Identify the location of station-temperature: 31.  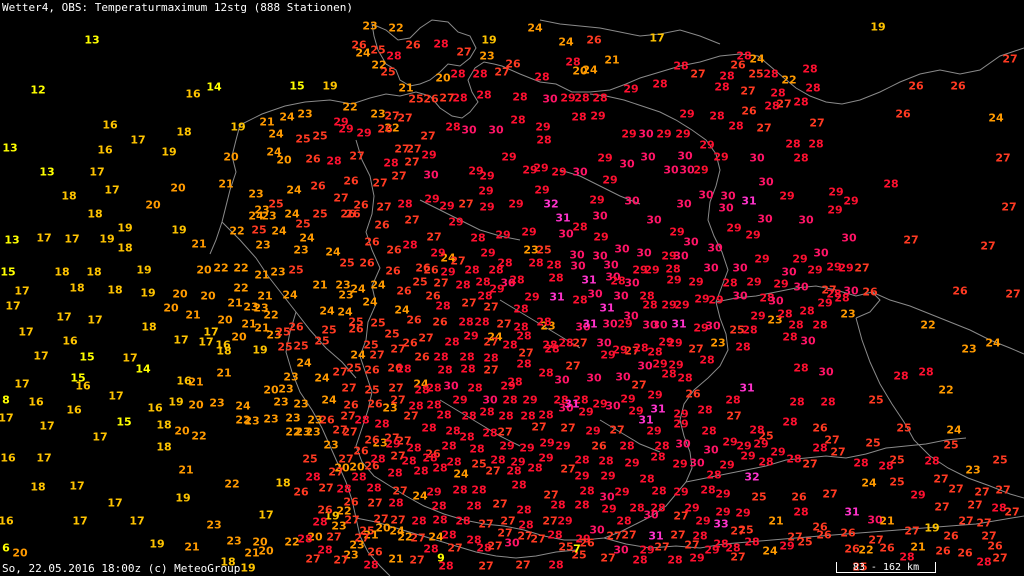
(679, 324).